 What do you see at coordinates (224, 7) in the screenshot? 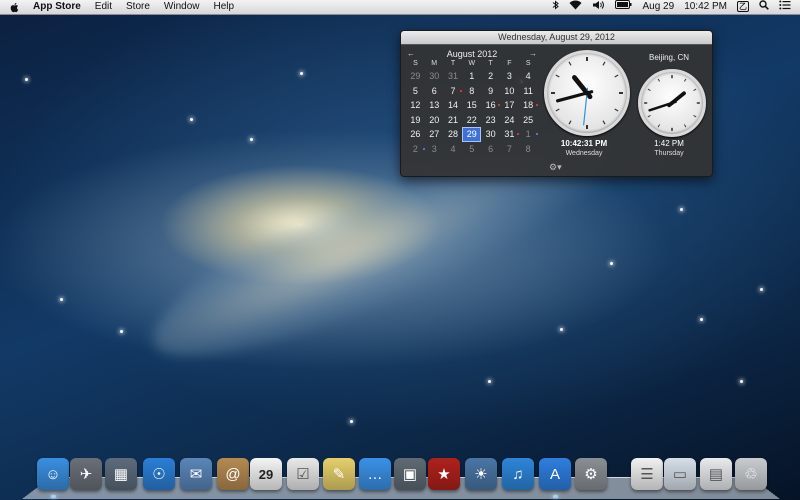
I see `menu-help: Help` at bounding box center [224, 7].